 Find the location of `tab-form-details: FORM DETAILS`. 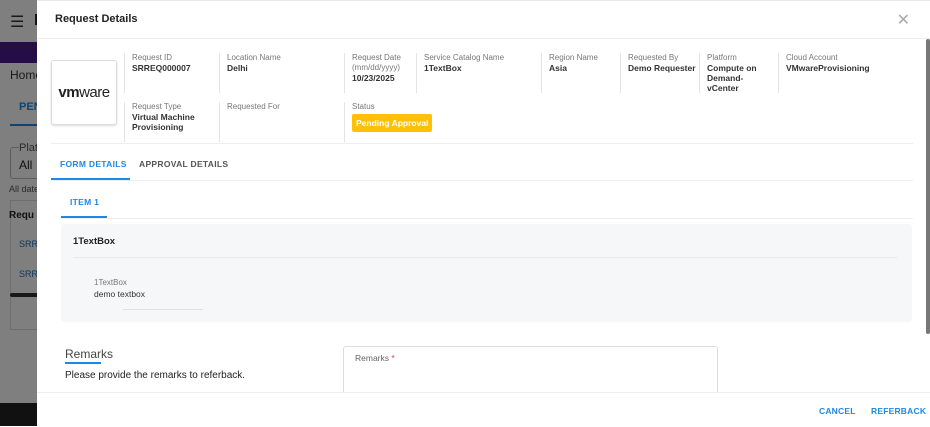

tab-form-details: FORM DETAILS is located at coordinates (93, 164).